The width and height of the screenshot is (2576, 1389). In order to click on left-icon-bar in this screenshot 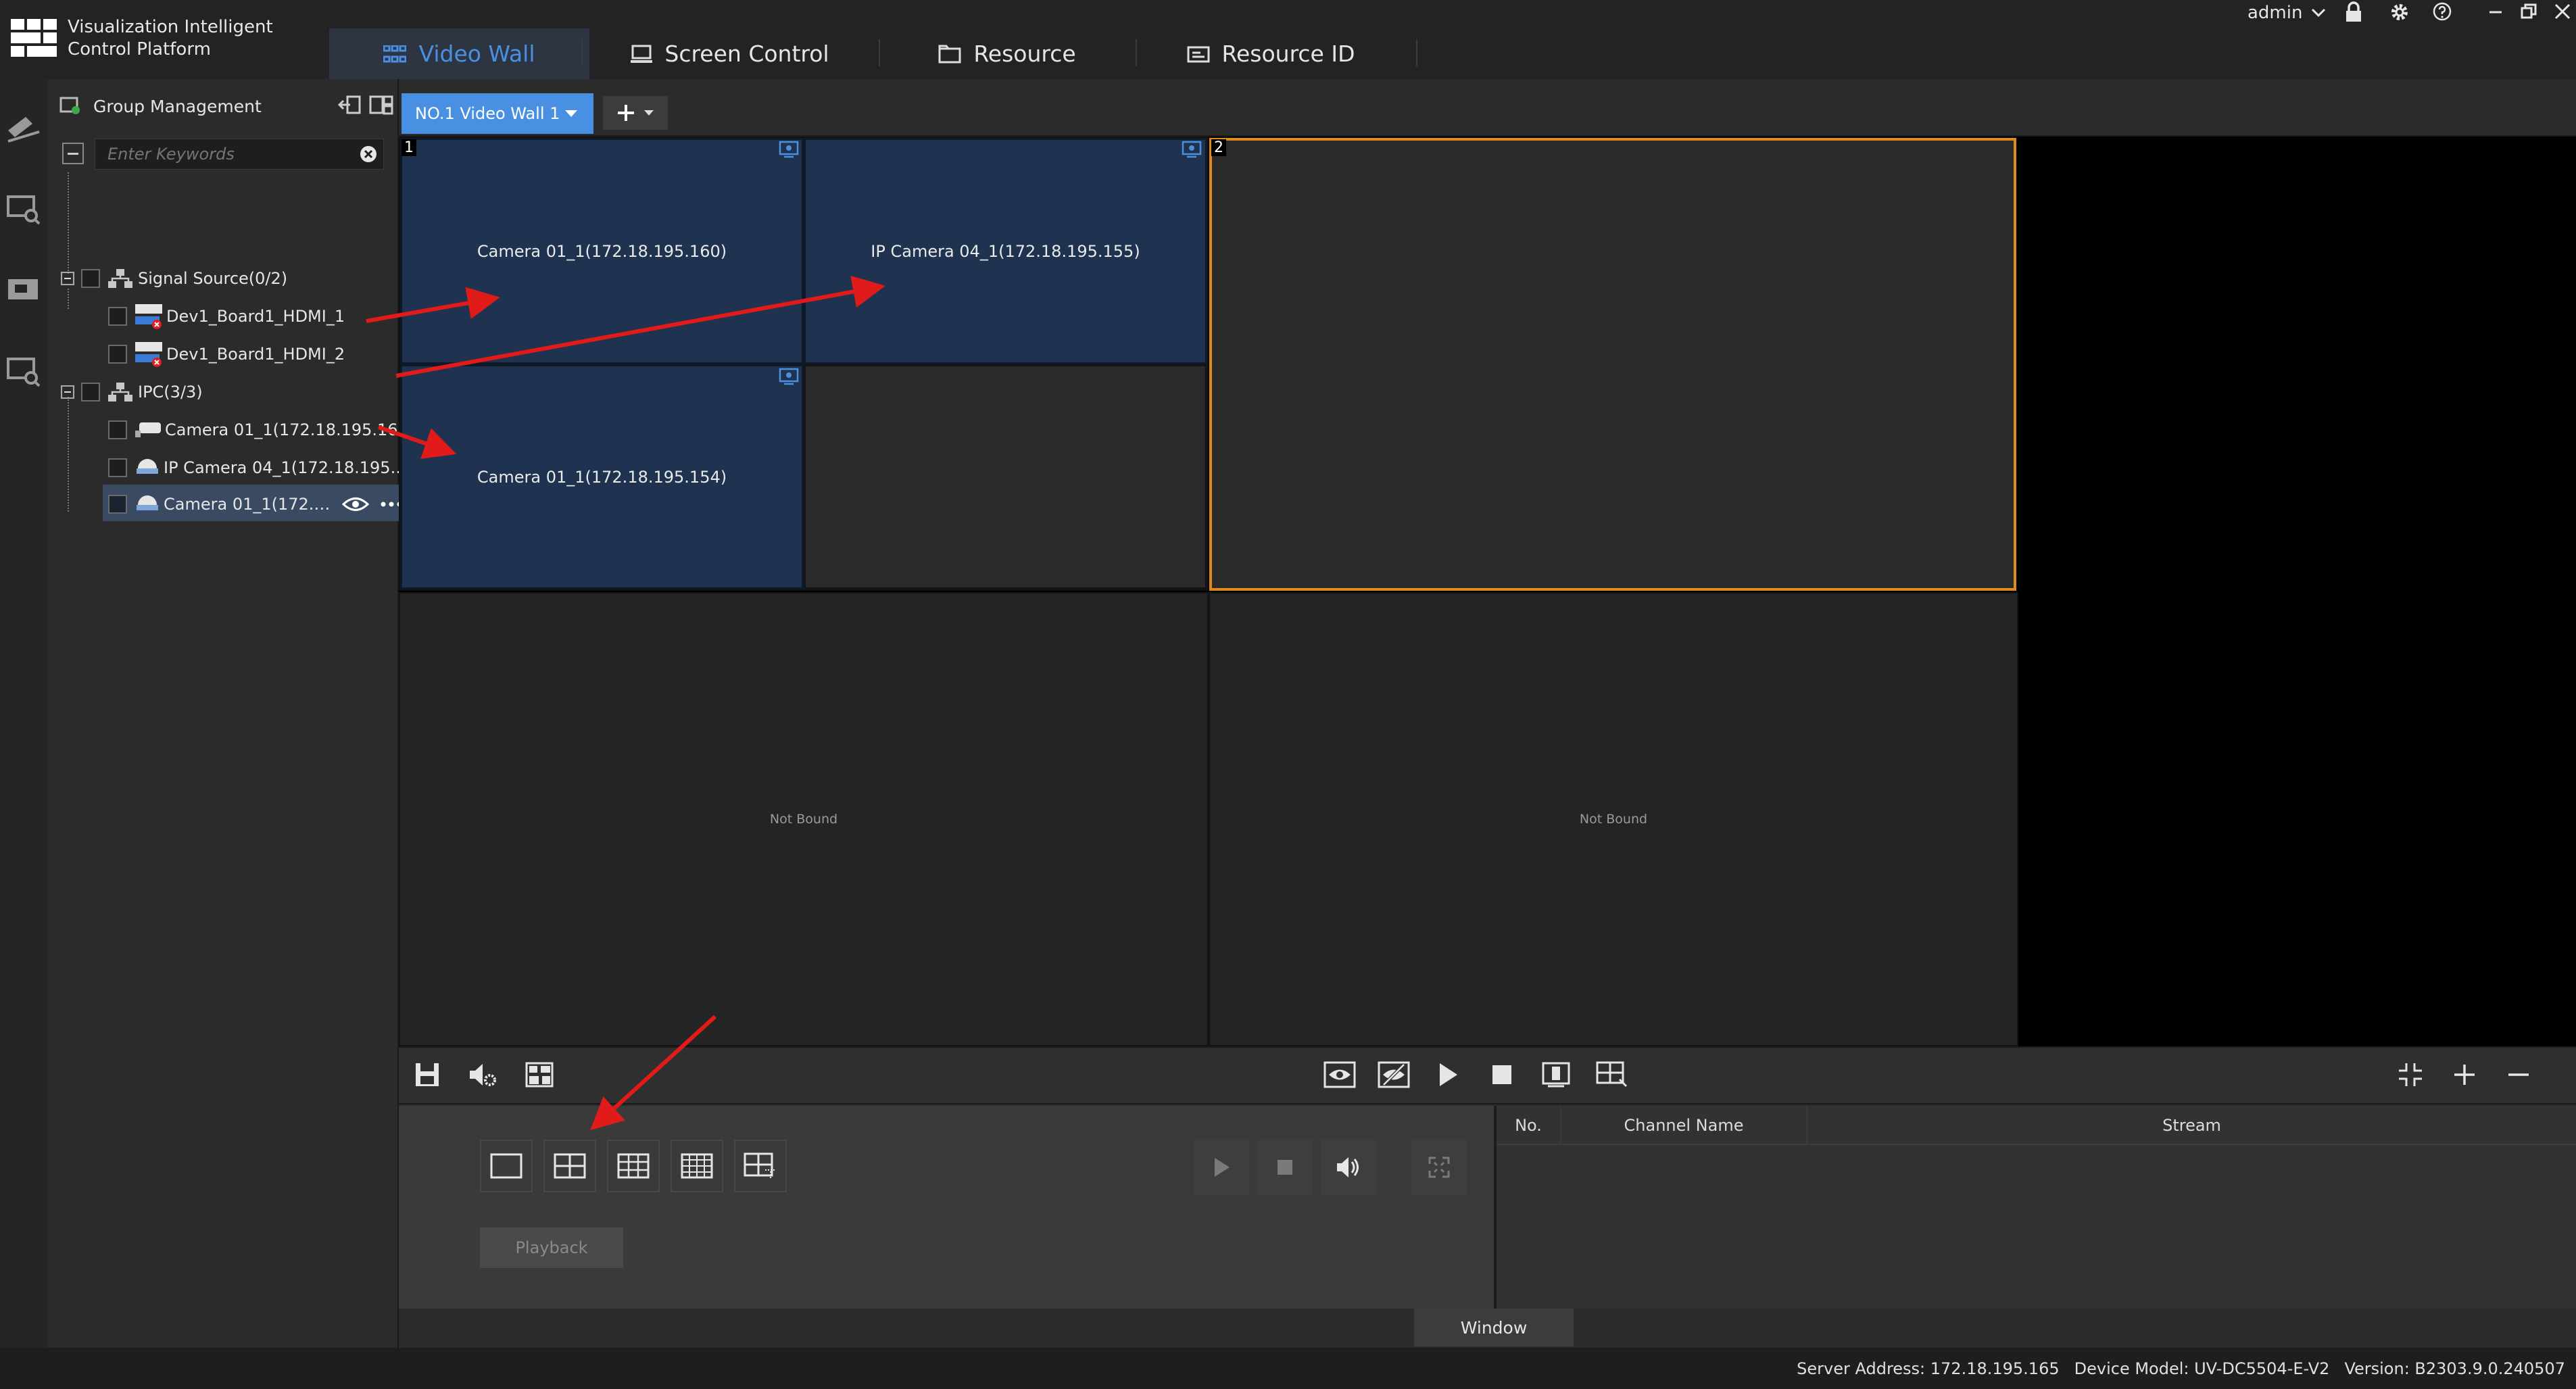, I will do `click(23, 713)`.